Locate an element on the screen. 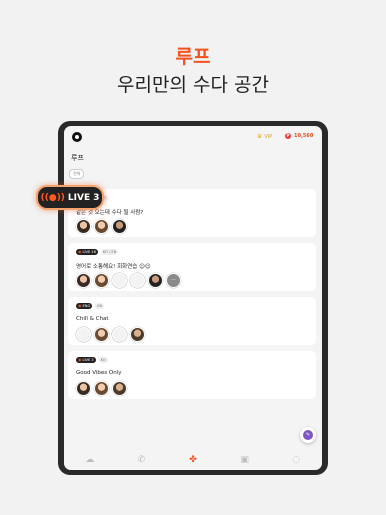  hero-subtitle: 우리만의 수다 공간 is located at coordinates (193, 85).